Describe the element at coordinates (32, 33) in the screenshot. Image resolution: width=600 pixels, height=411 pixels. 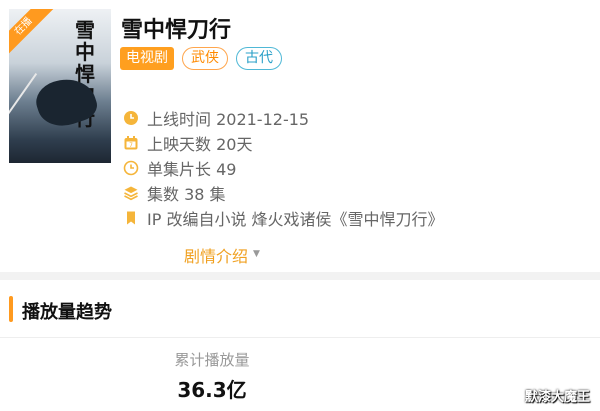
I see `status-ribbon: 在播` at that location.